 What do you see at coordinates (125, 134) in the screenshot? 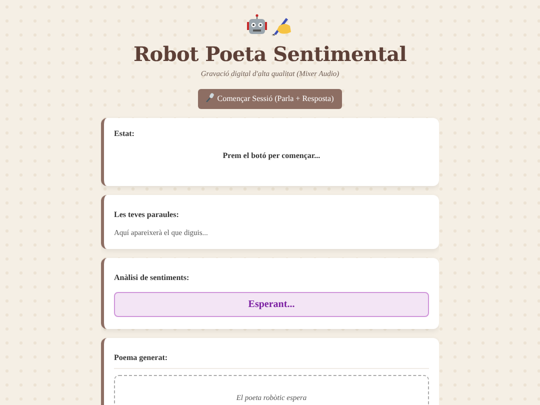
I see `status-label: Estat:` at bounding box center [125, 134].